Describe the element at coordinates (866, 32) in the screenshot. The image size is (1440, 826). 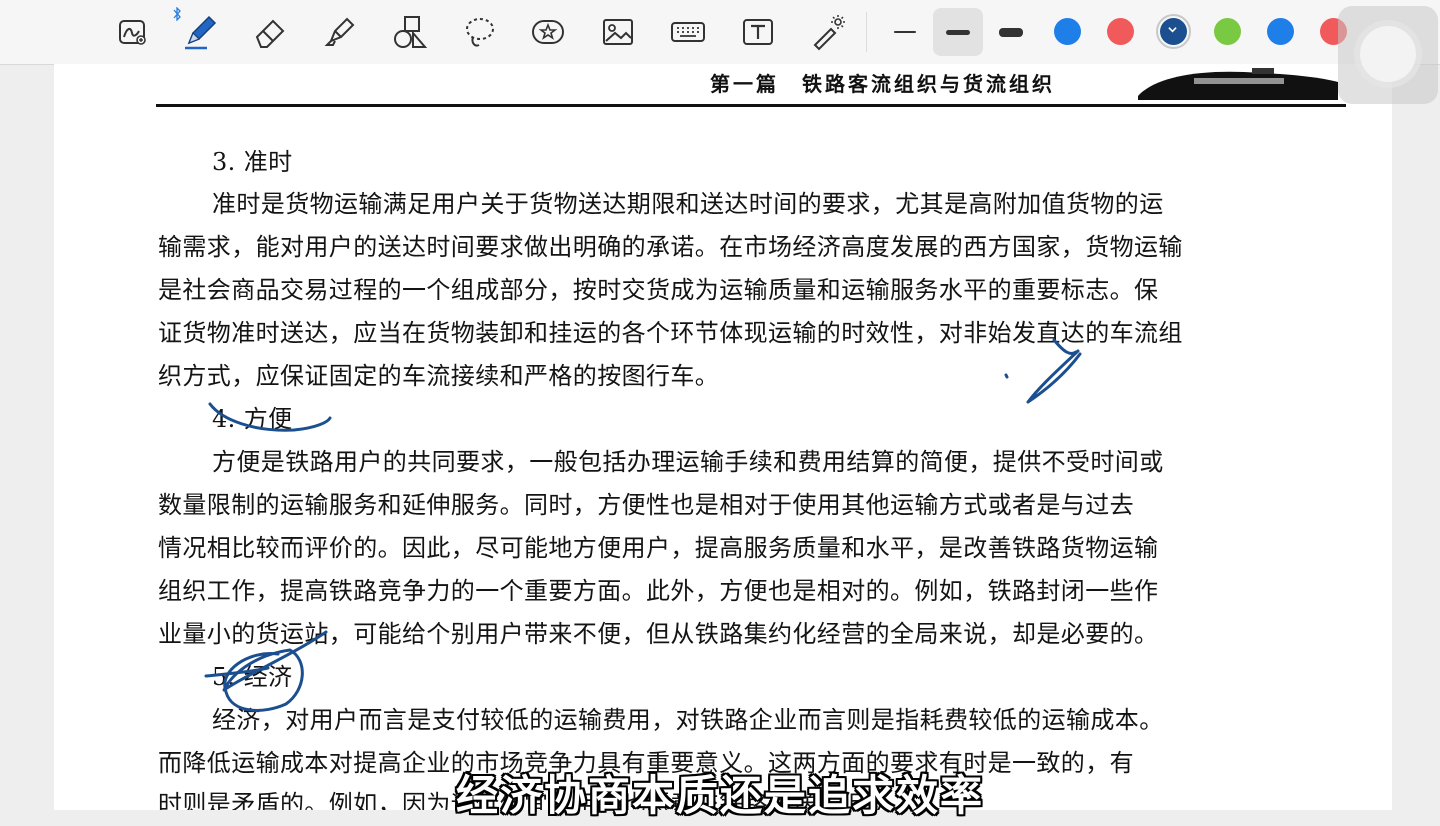
I see `toolbar-divider` at that location.